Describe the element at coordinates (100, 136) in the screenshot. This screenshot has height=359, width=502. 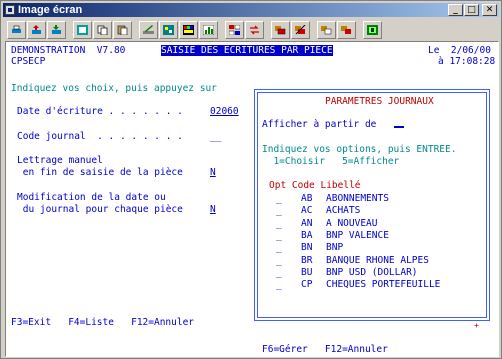
I see `journal-label: Code journal . . . . . . . .` at that location.